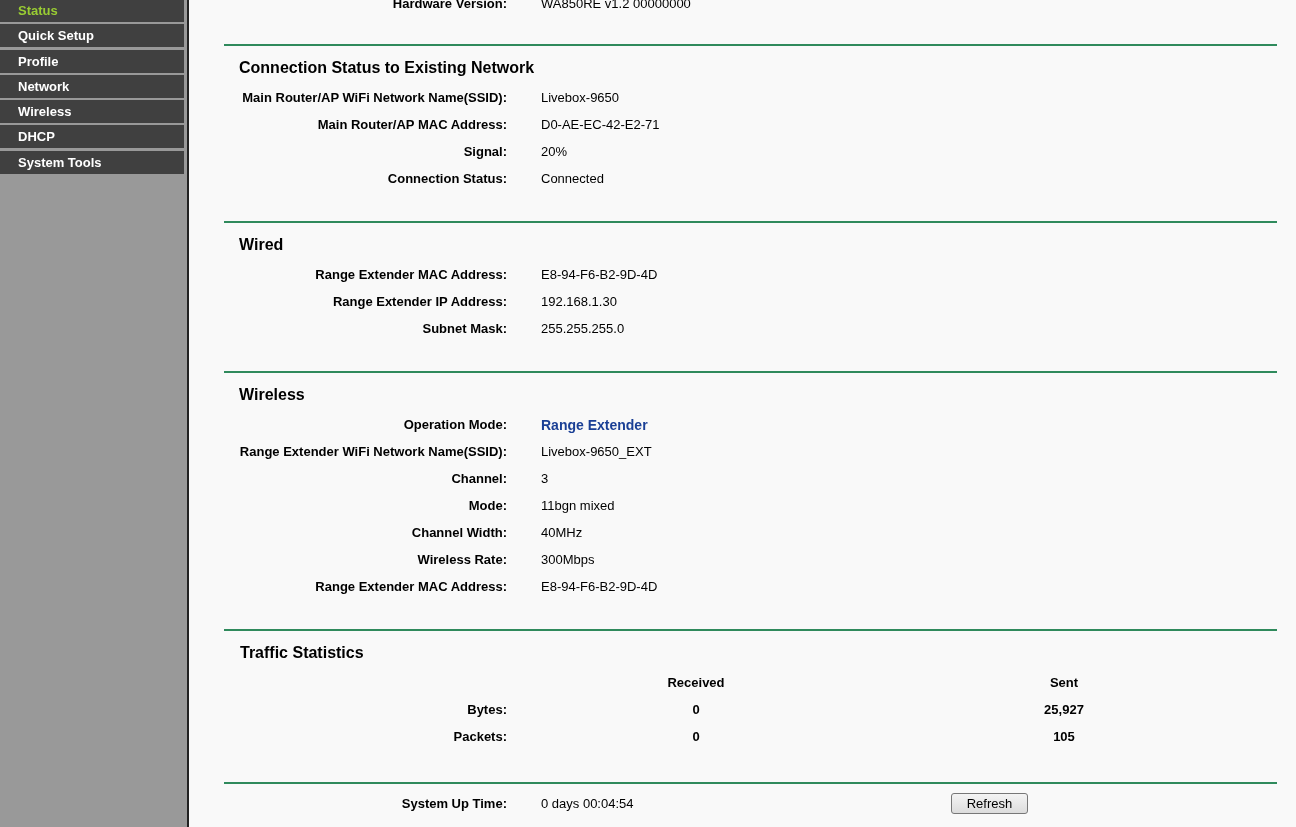 This screenshot has height=827, width=1296. I want to click on sidebar-item: Network, so click(92, 86).